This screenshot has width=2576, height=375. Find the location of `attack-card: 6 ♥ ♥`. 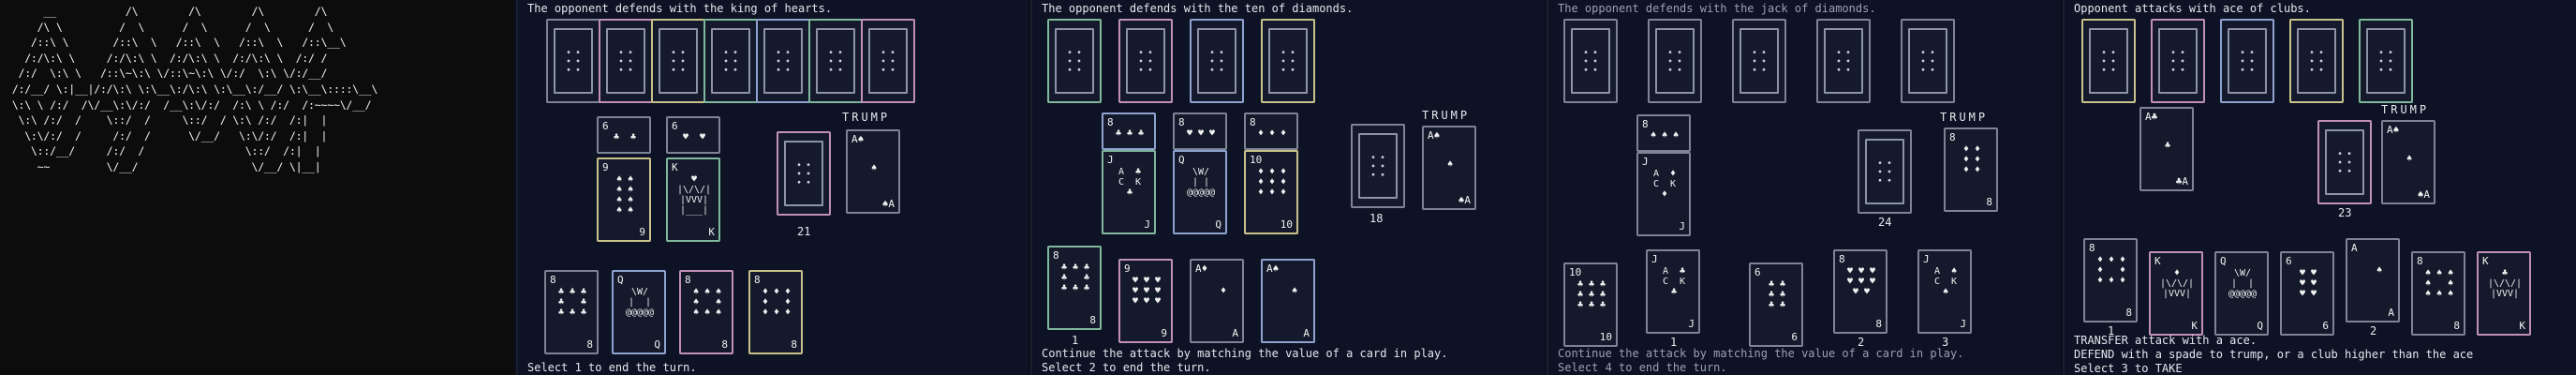

attack-card: 6 ♥ ♥ is located at coordinates (693, 135).